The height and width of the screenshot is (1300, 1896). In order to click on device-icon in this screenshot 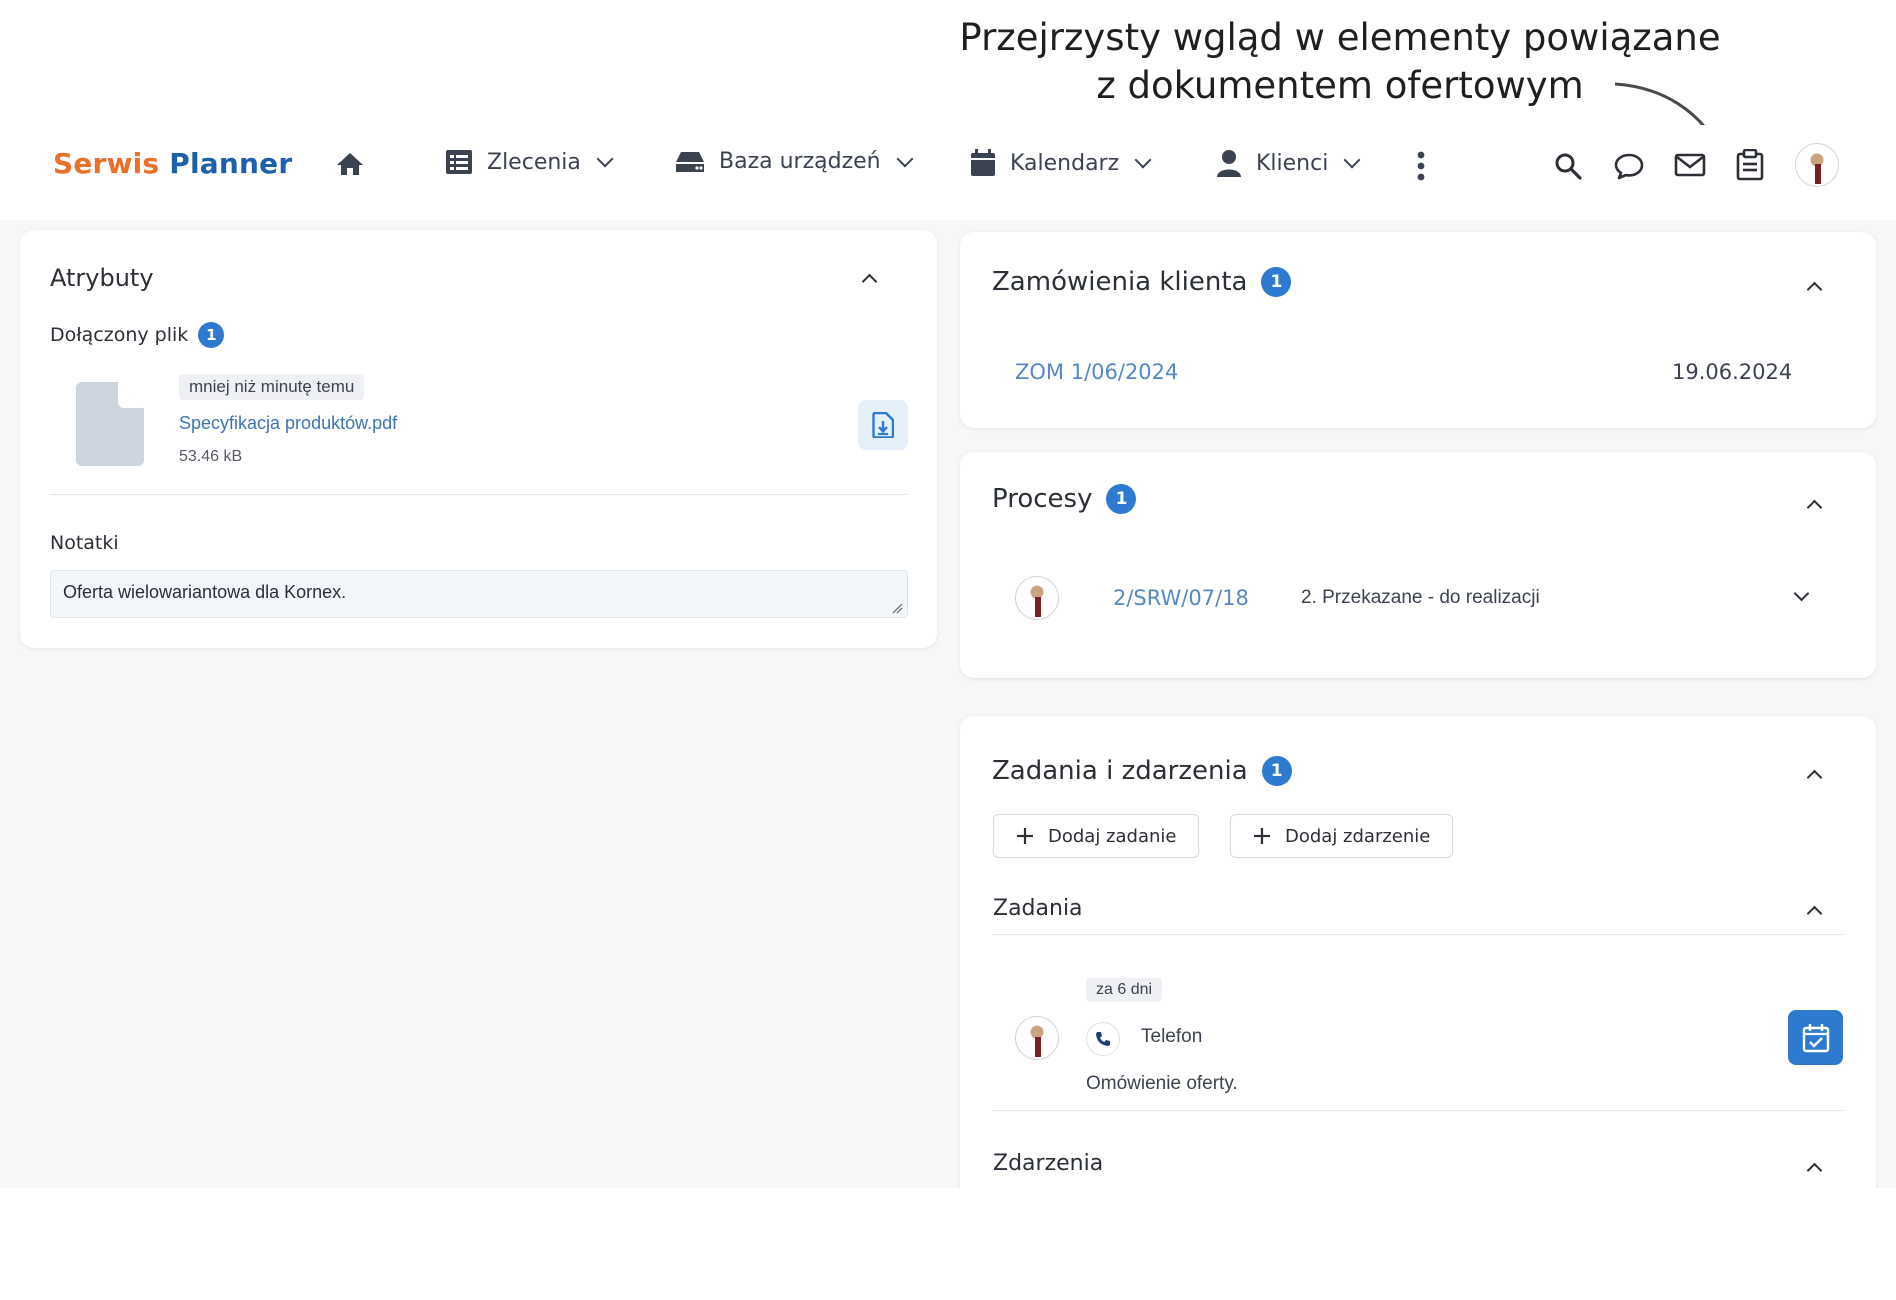, I will do `click(690, 161)`.